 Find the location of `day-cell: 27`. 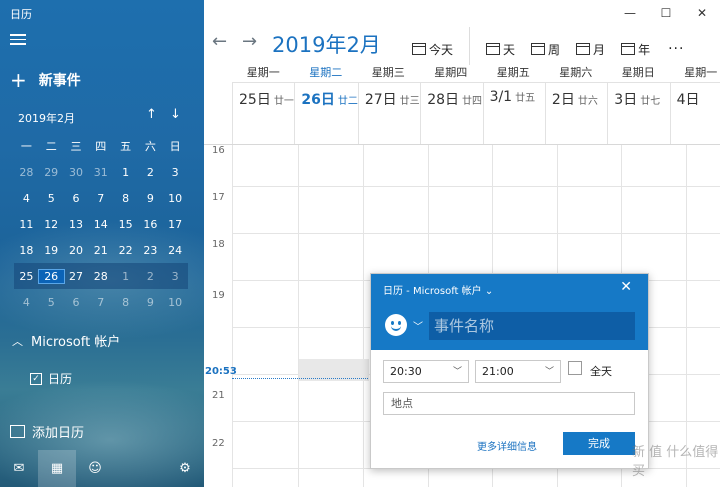

day-cell: 27 is located at coordinates (76, 276).